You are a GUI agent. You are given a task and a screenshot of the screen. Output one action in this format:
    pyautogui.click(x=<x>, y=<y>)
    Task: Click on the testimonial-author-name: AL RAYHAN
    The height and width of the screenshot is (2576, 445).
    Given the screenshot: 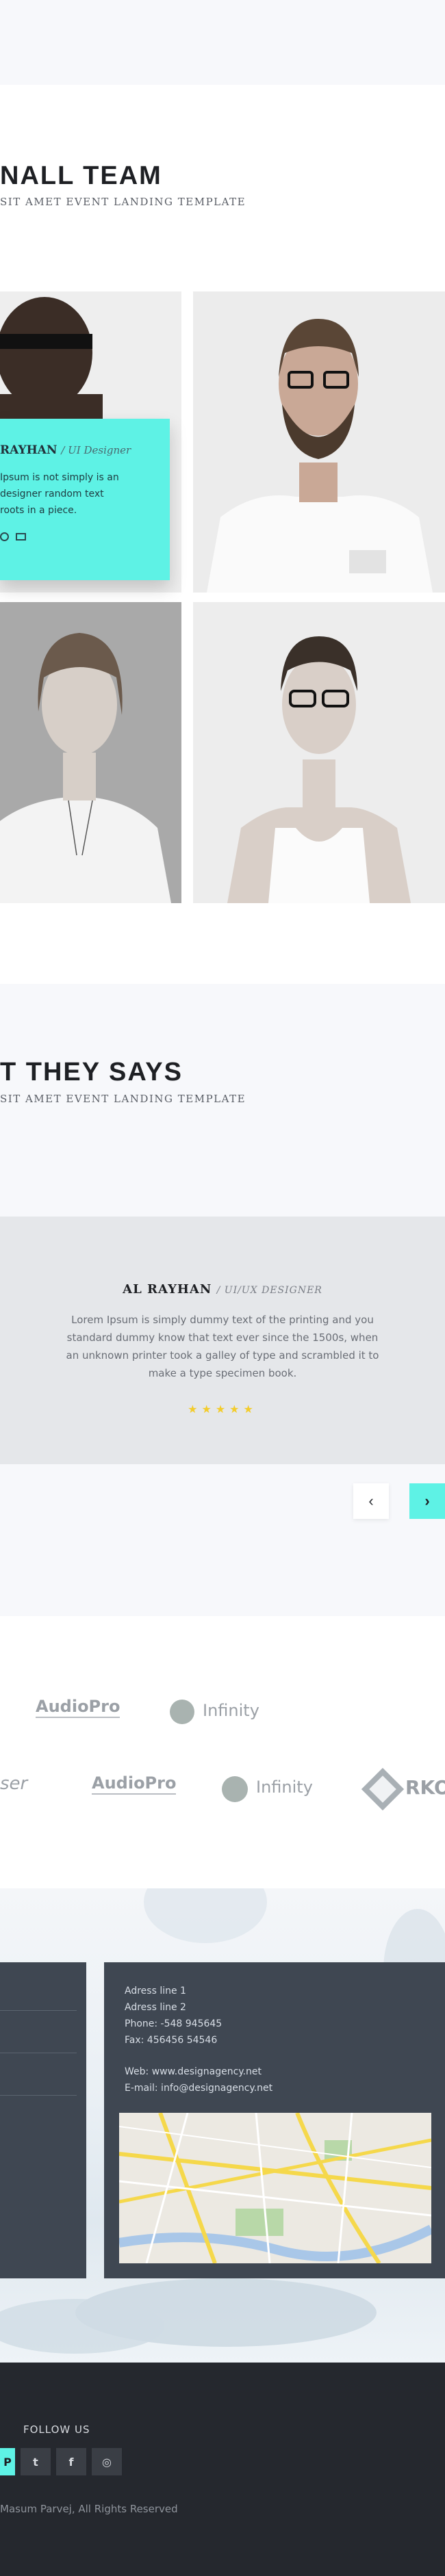 What is the action you would take?
    pyautogui.click(x=167, y=1289)
    